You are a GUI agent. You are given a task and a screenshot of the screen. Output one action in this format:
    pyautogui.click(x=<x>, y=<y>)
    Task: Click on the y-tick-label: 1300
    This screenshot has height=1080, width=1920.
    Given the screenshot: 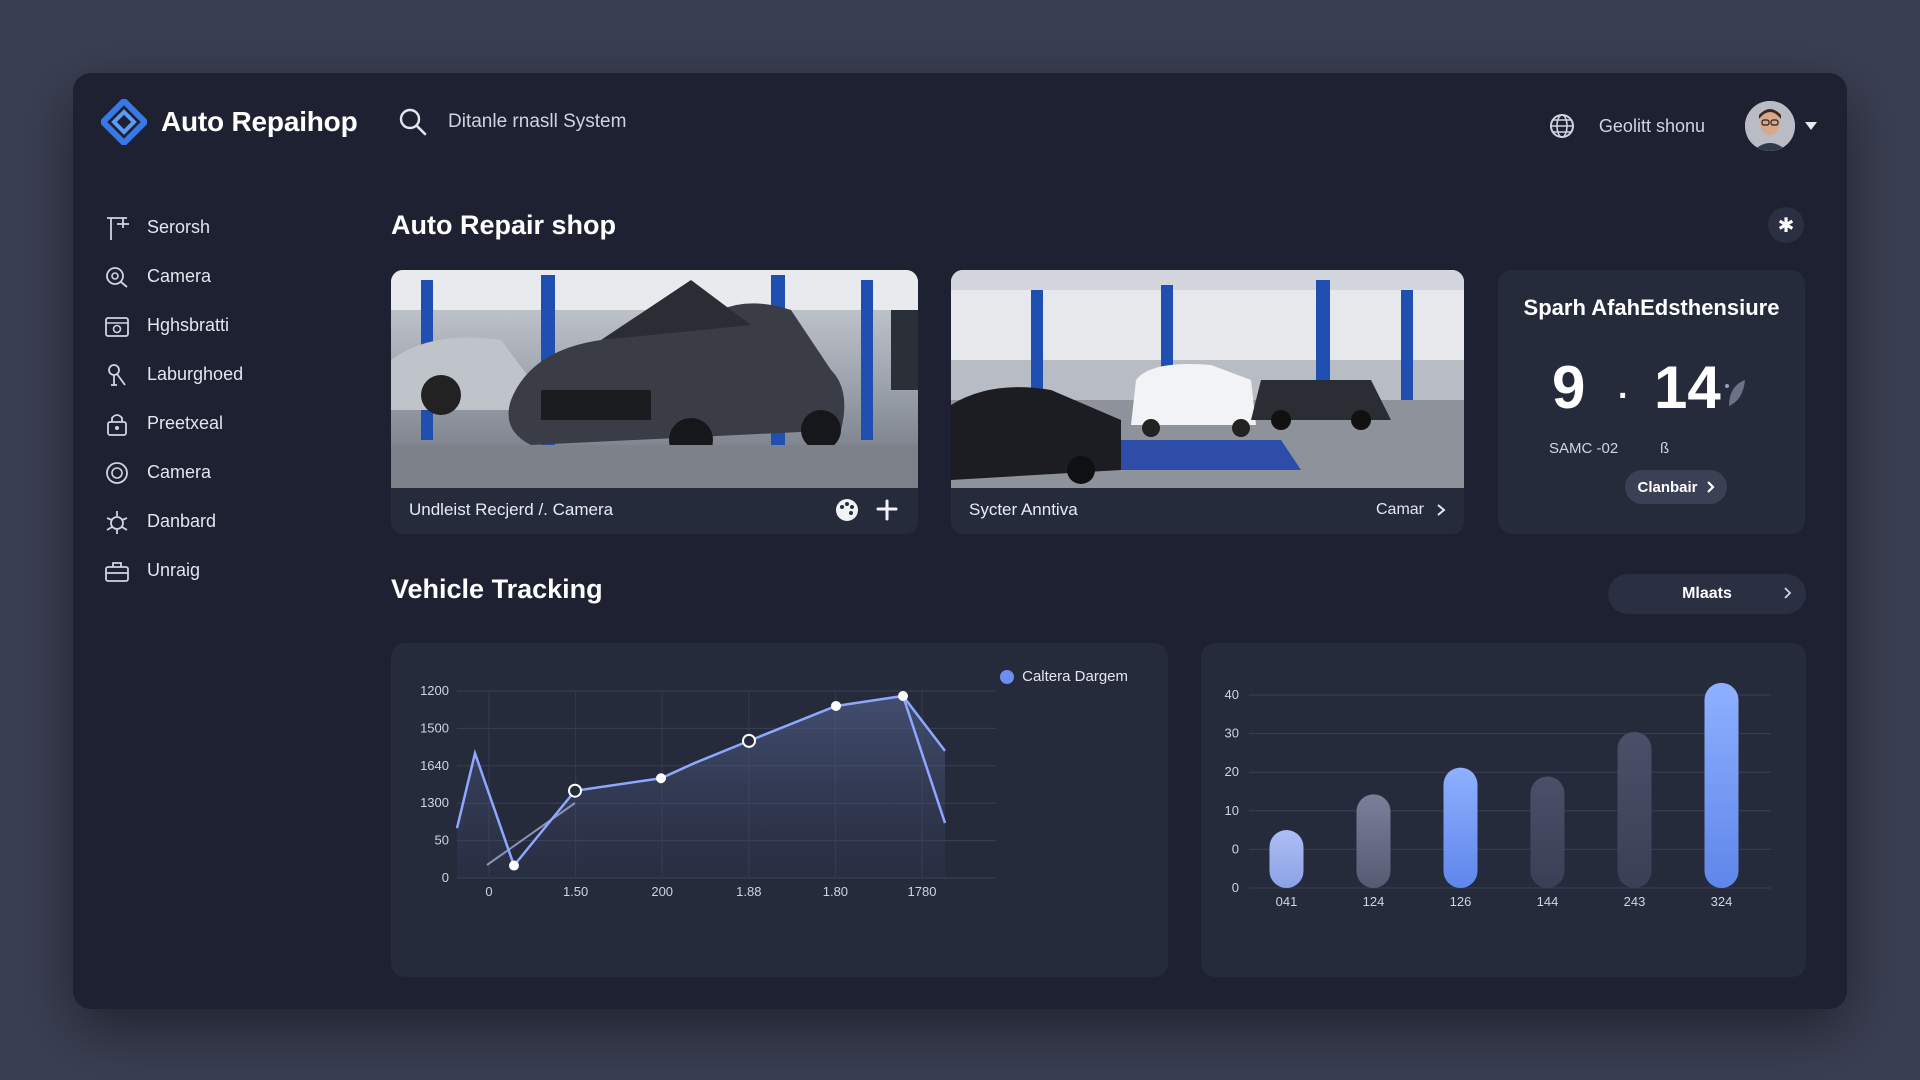 What is the action you would take?
    pyautogui.click(x=434, y=802)
    